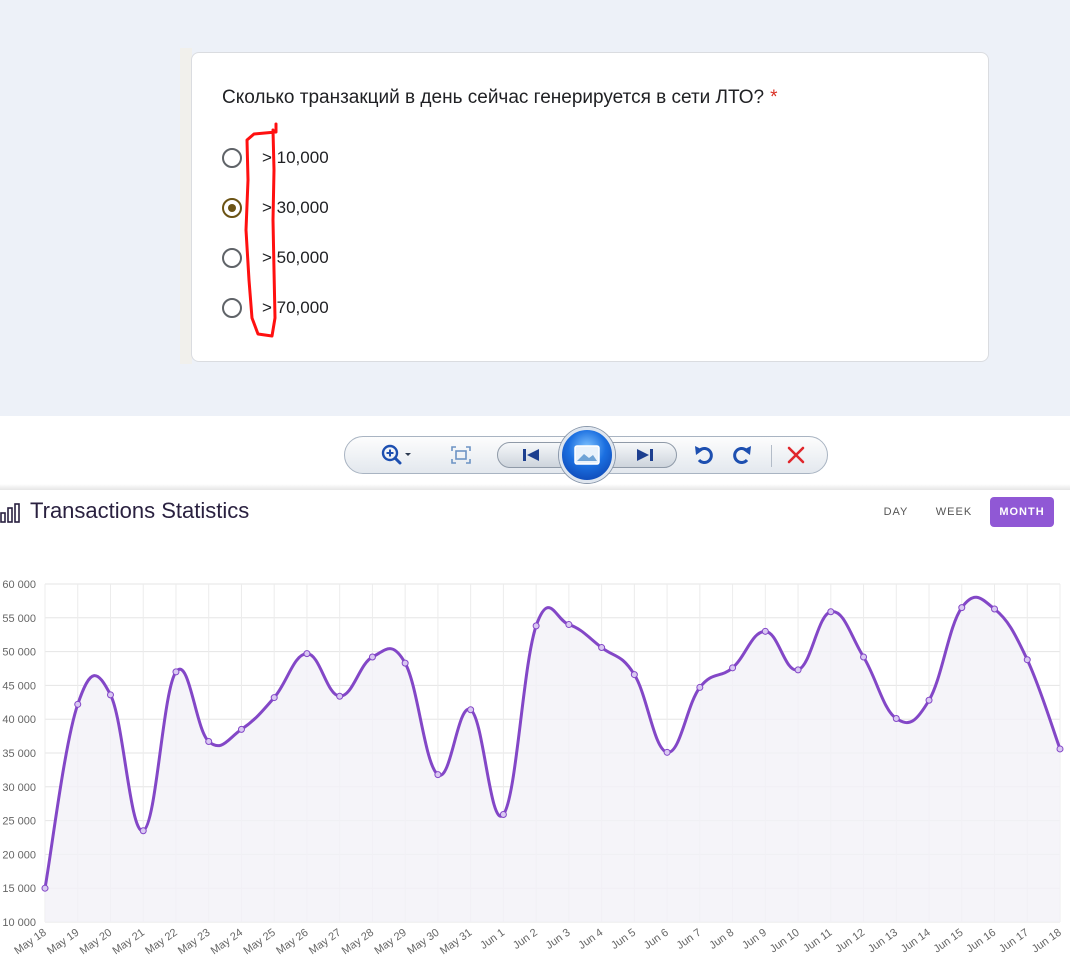 The height and width of the screenshot is (976, 1070). Describe the element at coordinates (1014, 941) in the screenshot. I see `x-tick-label: Jun 17` at that location.